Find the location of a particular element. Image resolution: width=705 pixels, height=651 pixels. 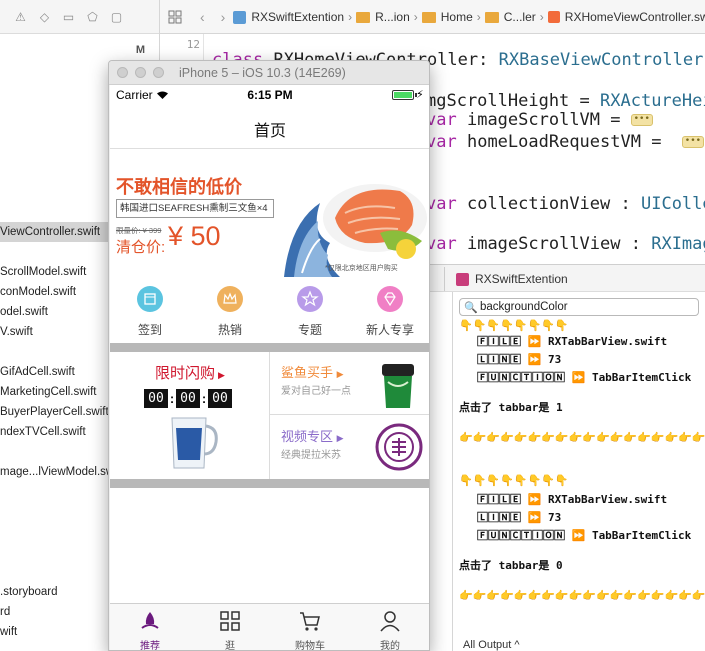

tab-profile: 我的 is located at coordinates (389, 627).